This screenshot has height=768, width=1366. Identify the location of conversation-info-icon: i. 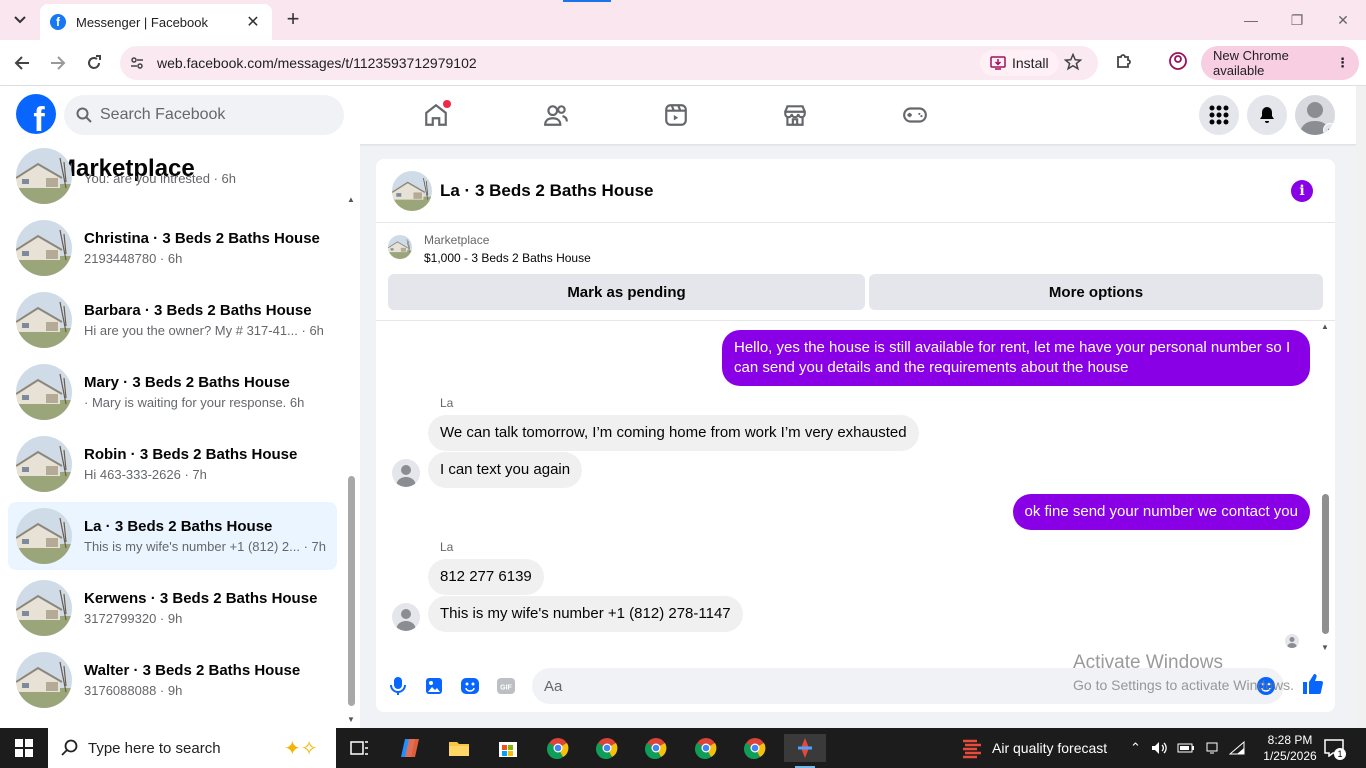
(1302, 191).